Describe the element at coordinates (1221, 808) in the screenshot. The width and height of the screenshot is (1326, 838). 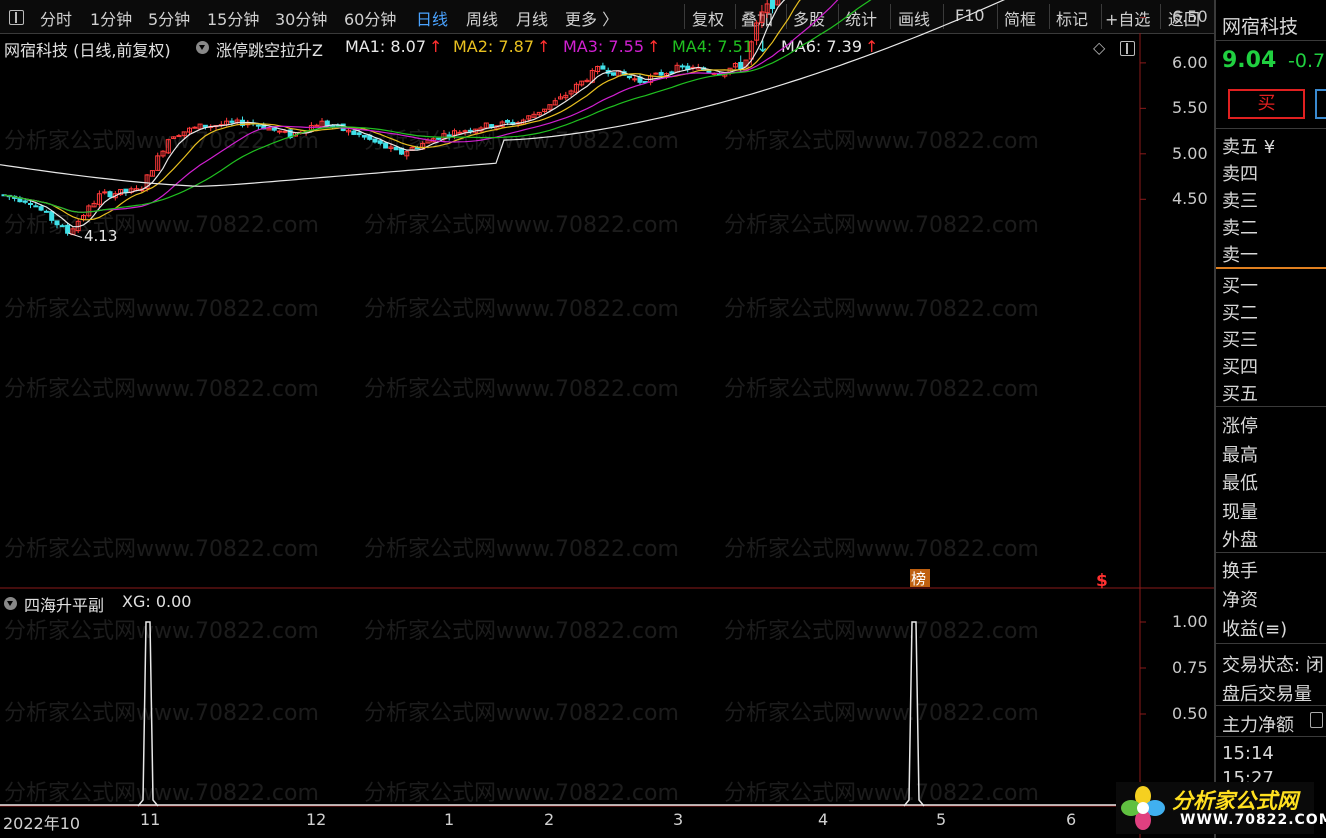
I see `site-logo: 分析家公式网 WWW.70822.COM` at that location.